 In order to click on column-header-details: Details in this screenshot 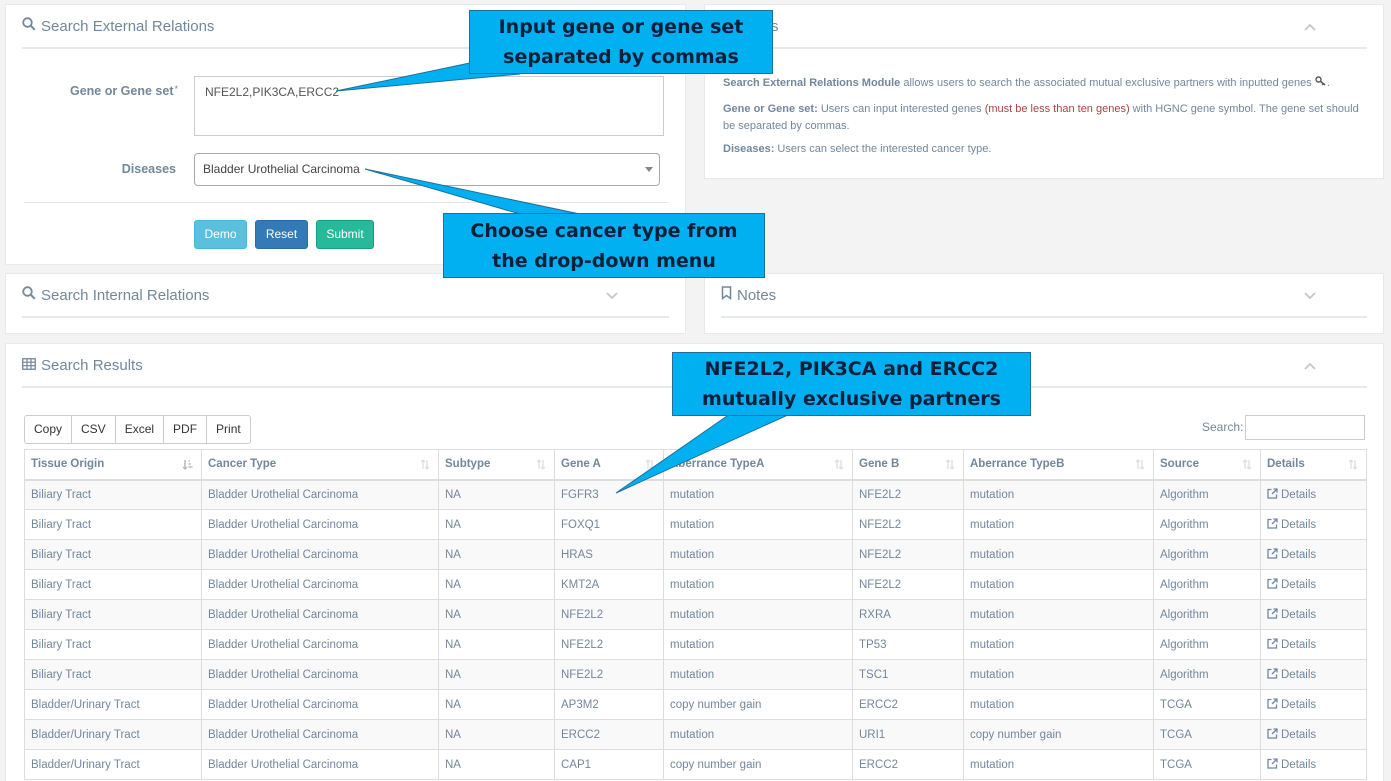, I will do `click(1313, 465)`.